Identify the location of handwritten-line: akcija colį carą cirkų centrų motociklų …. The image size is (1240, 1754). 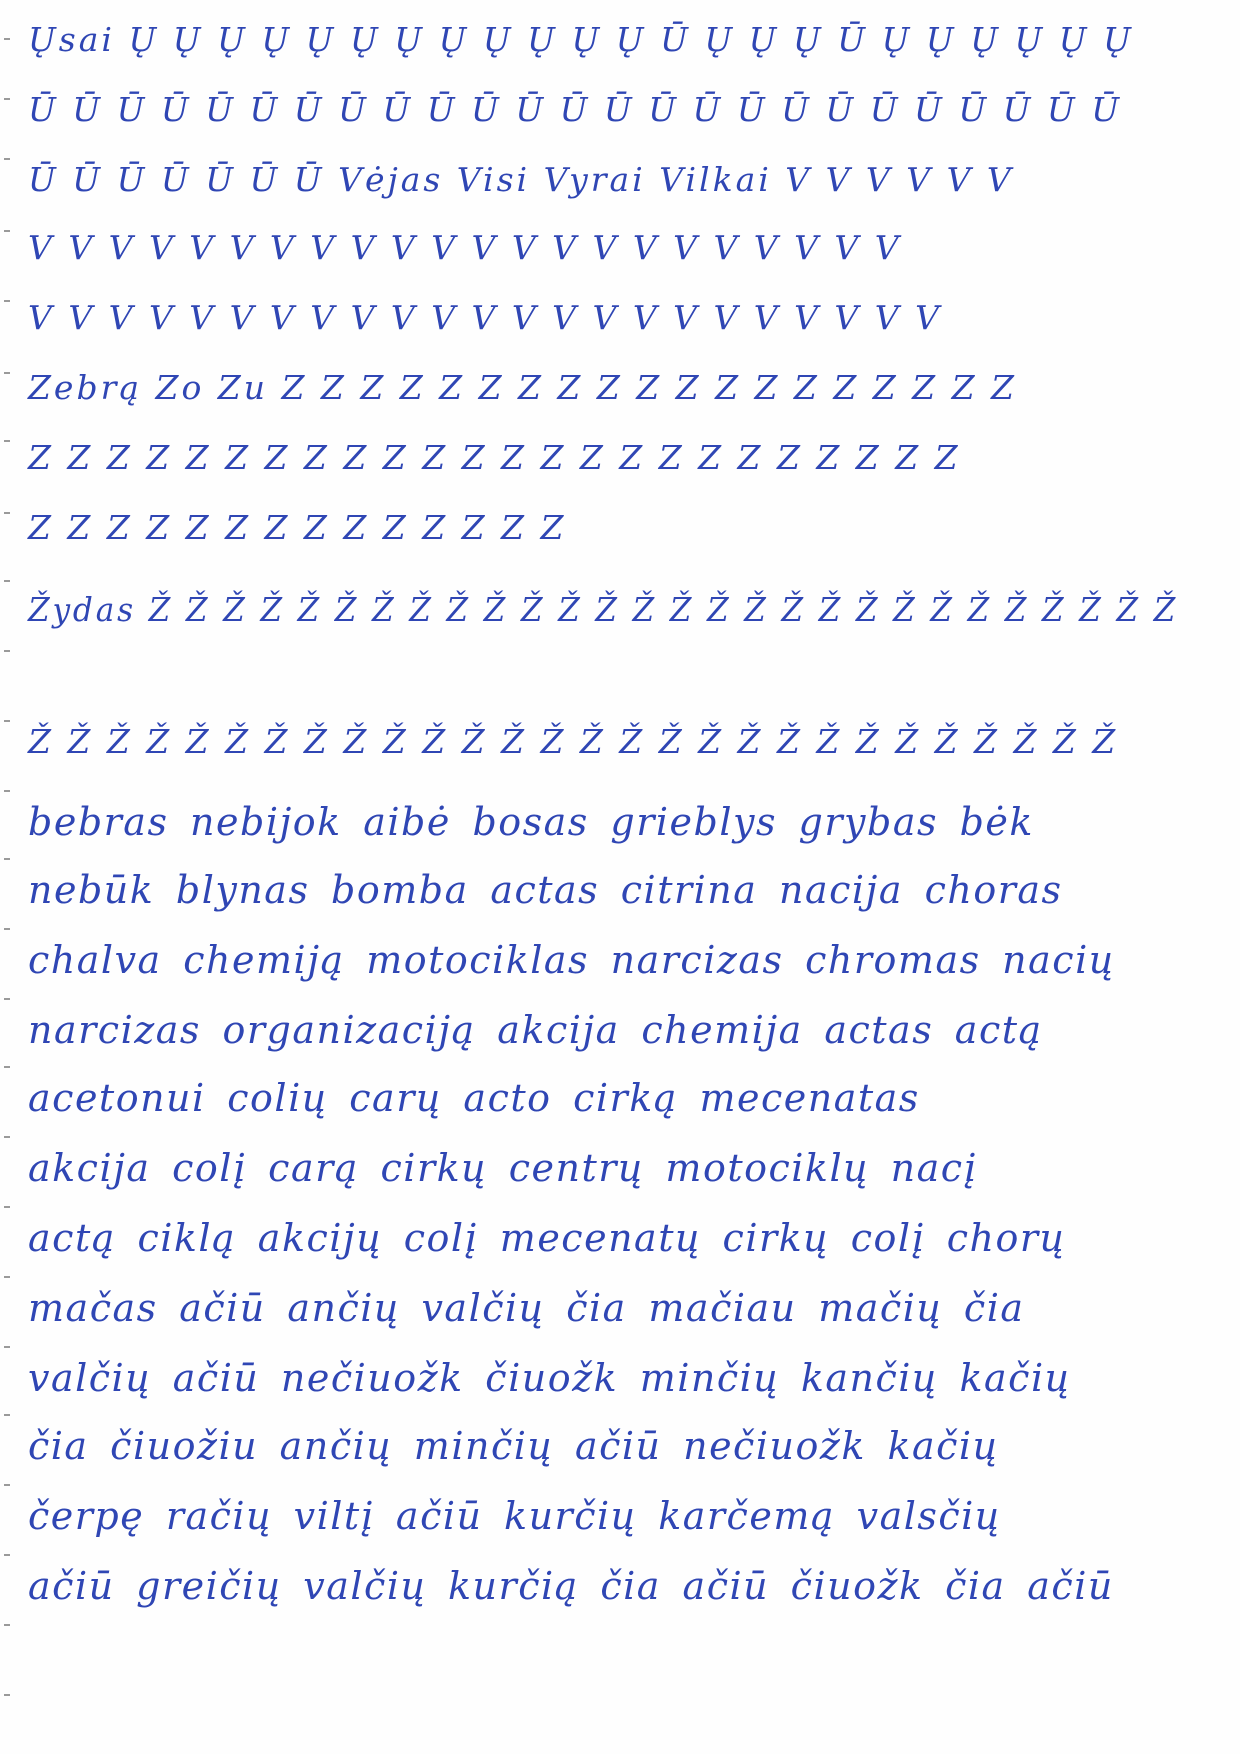
(503, 1168).